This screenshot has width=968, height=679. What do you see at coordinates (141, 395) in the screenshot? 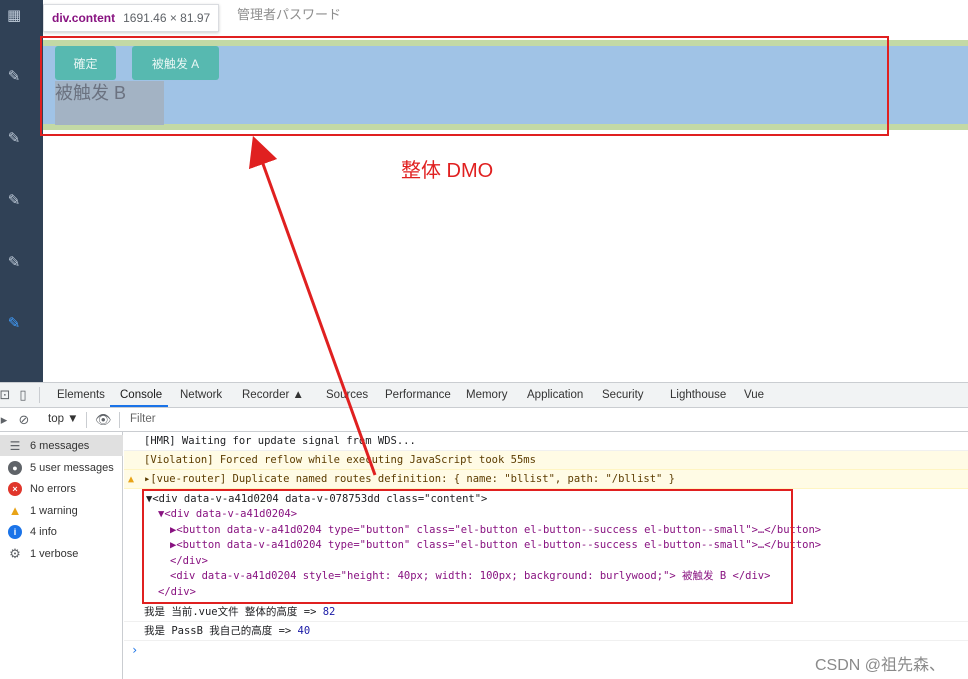
I see `tab-console: Console` at bounding box center [141, 395].